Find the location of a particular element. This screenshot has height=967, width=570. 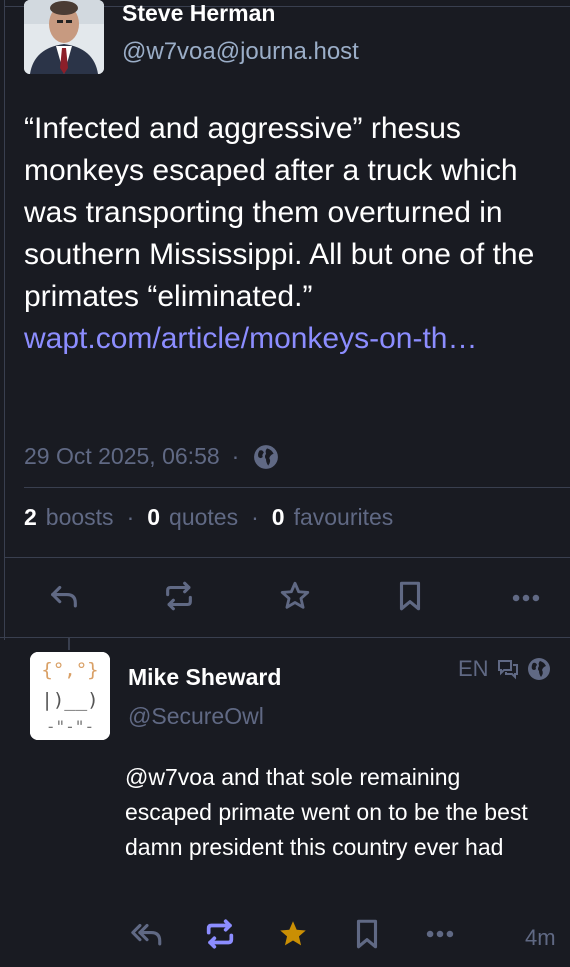

display-name: Steve Herman is located at coordinates (198, 13).